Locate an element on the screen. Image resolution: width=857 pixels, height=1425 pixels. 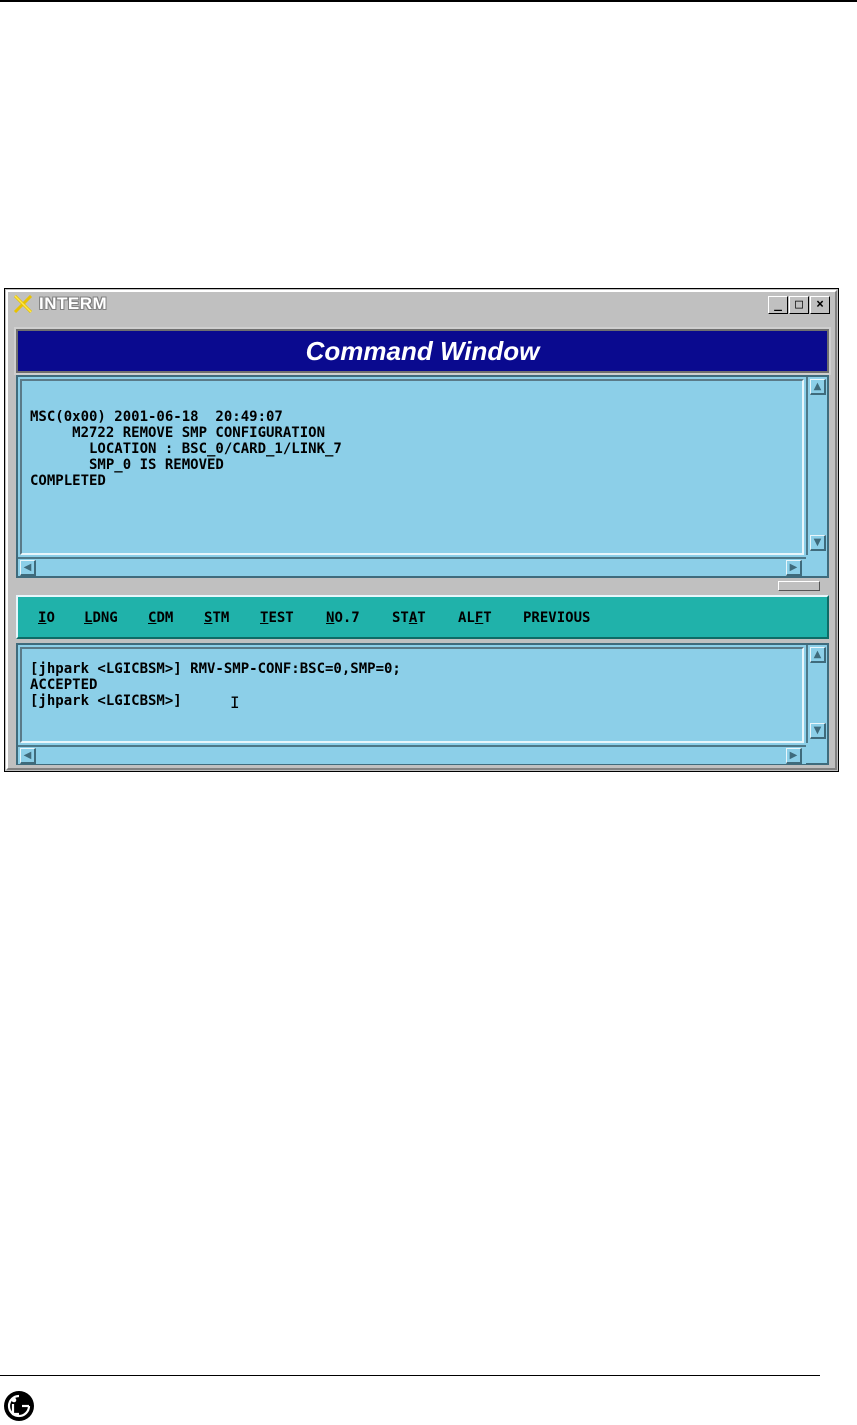
input-line: ACCEPTED is located at coordinates (64, 685).